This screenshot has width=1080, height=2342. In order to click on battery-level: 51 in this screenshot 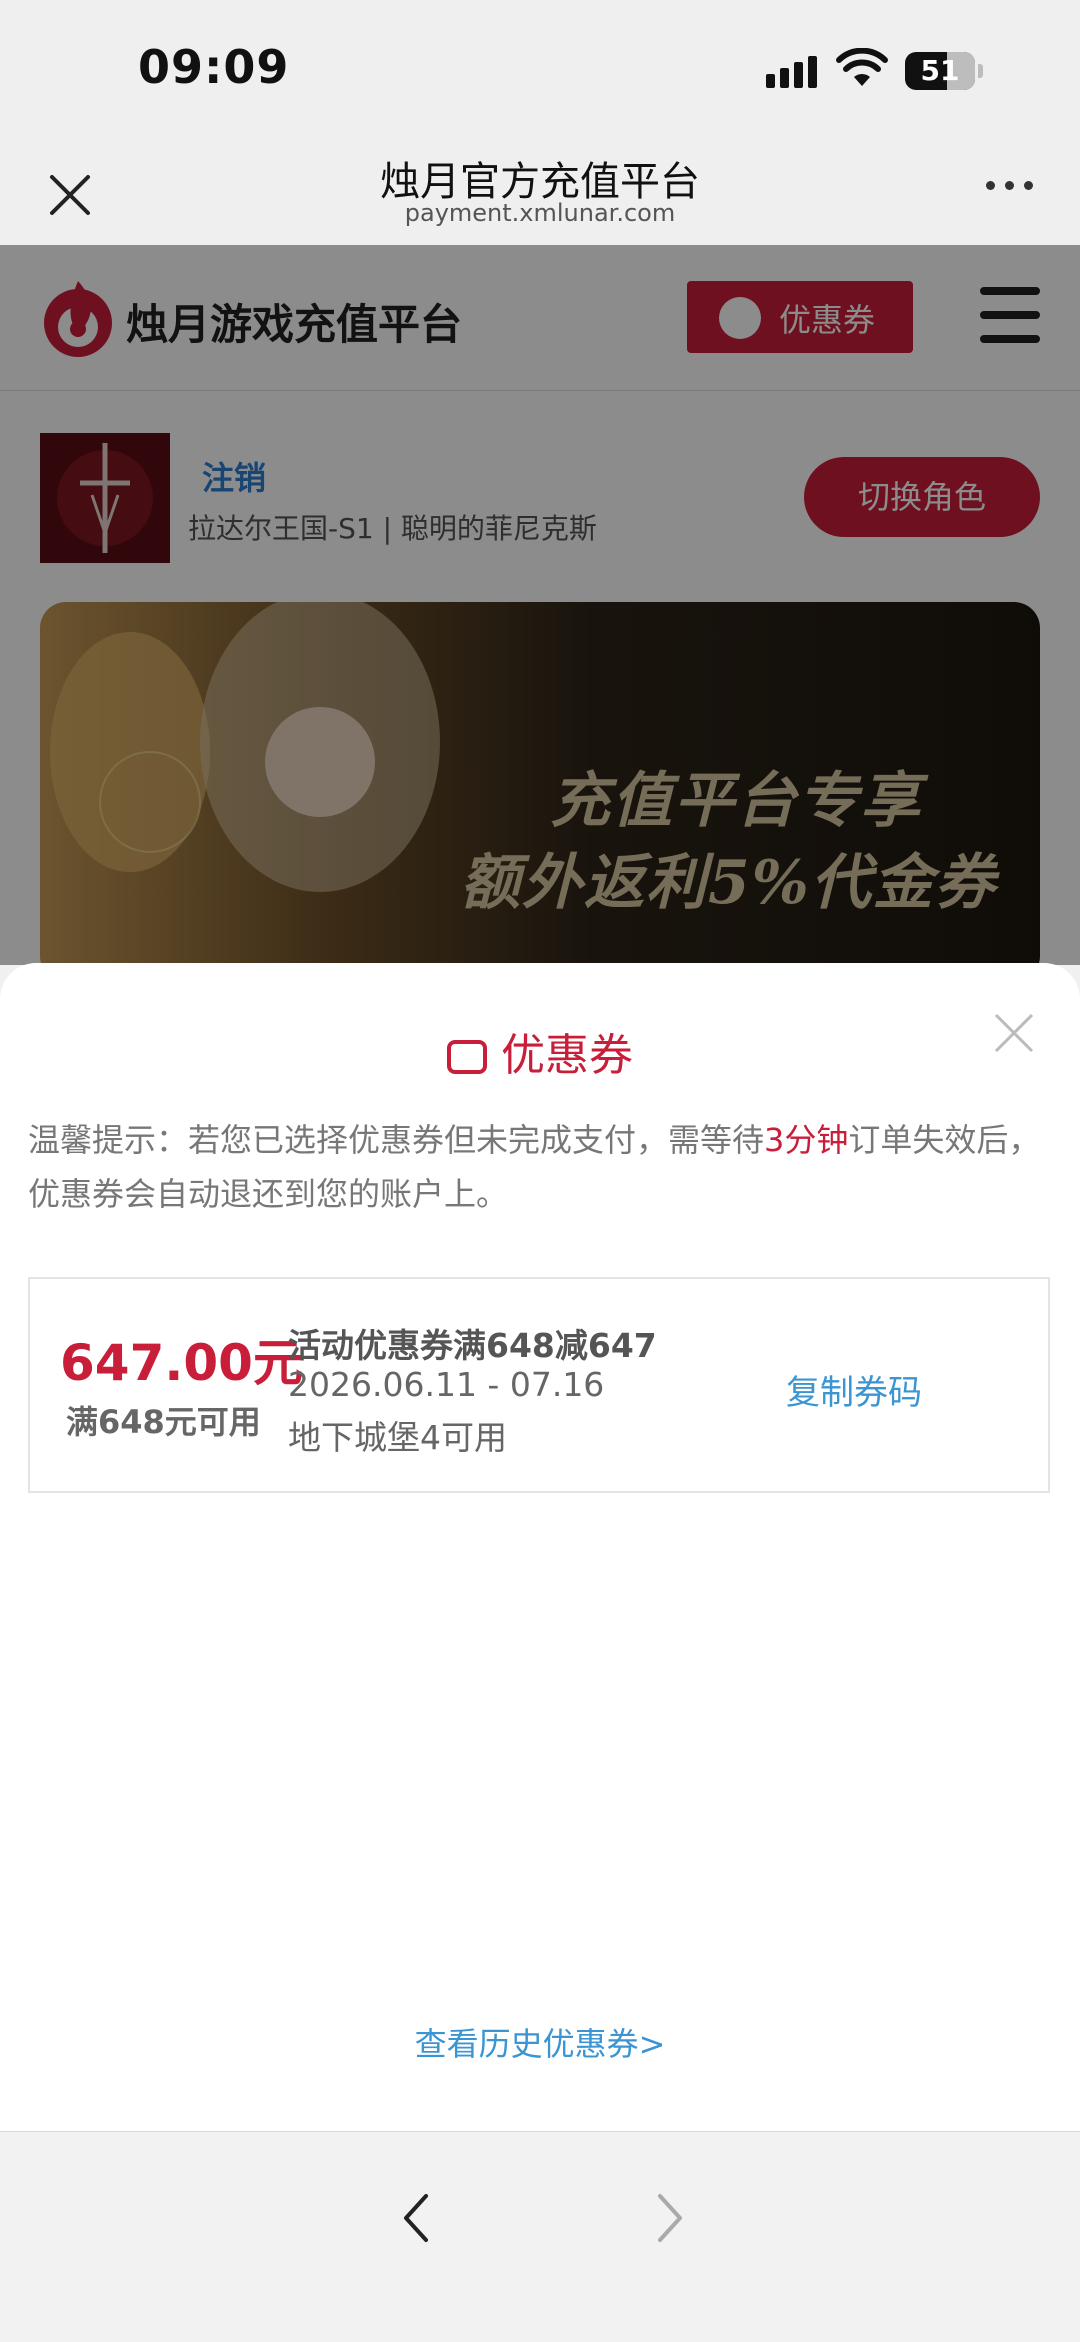, I will do `click(940, 70)`.